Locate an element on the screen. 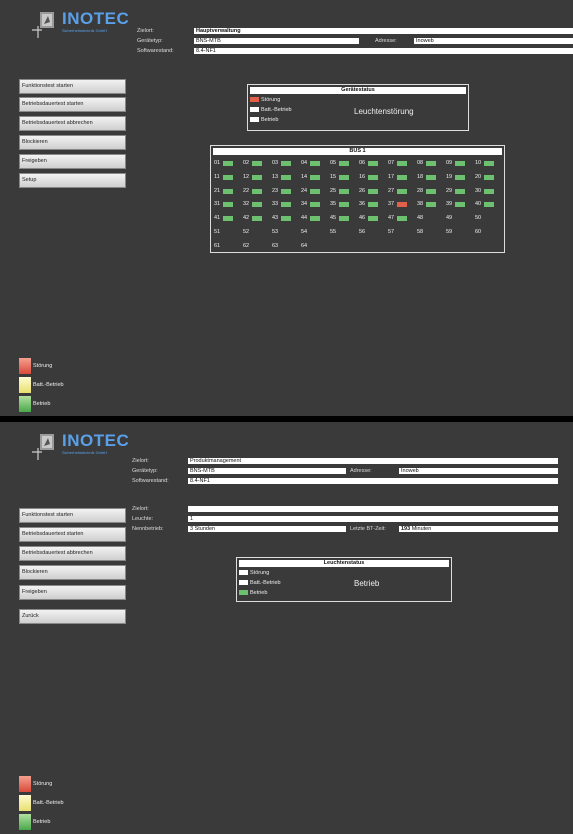  bus-cell: 09 is located at coordinates (460, 163).